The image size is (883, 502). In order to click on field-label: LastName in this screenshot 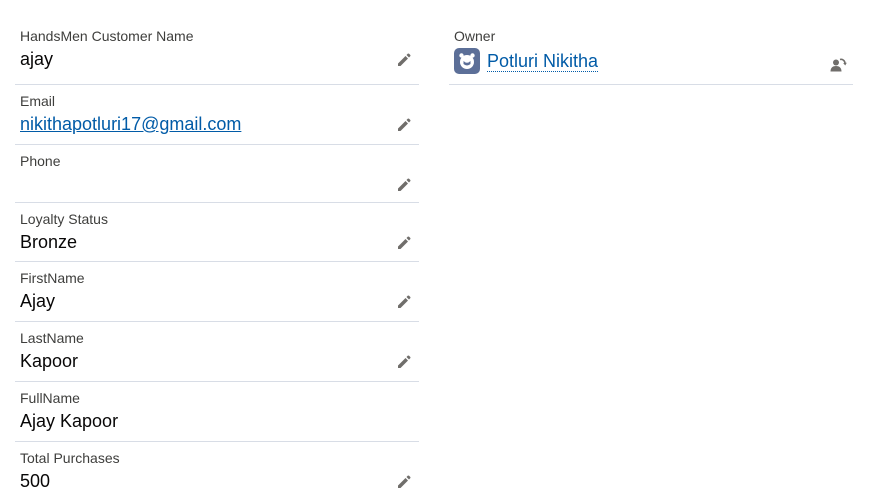, I will do `click(52, 338)`.